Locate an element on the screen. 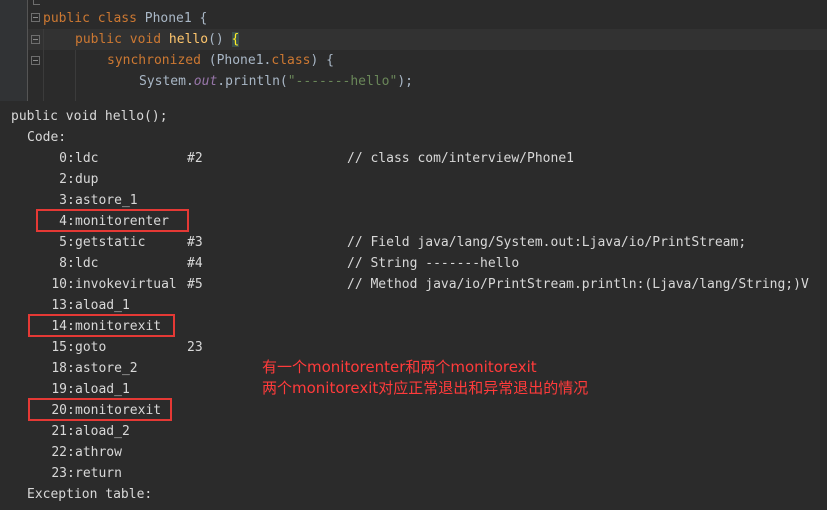 The width and height of the screenshot is (827, 510). instruction-opcode: aload_2 is located at coordinates (102, 431).